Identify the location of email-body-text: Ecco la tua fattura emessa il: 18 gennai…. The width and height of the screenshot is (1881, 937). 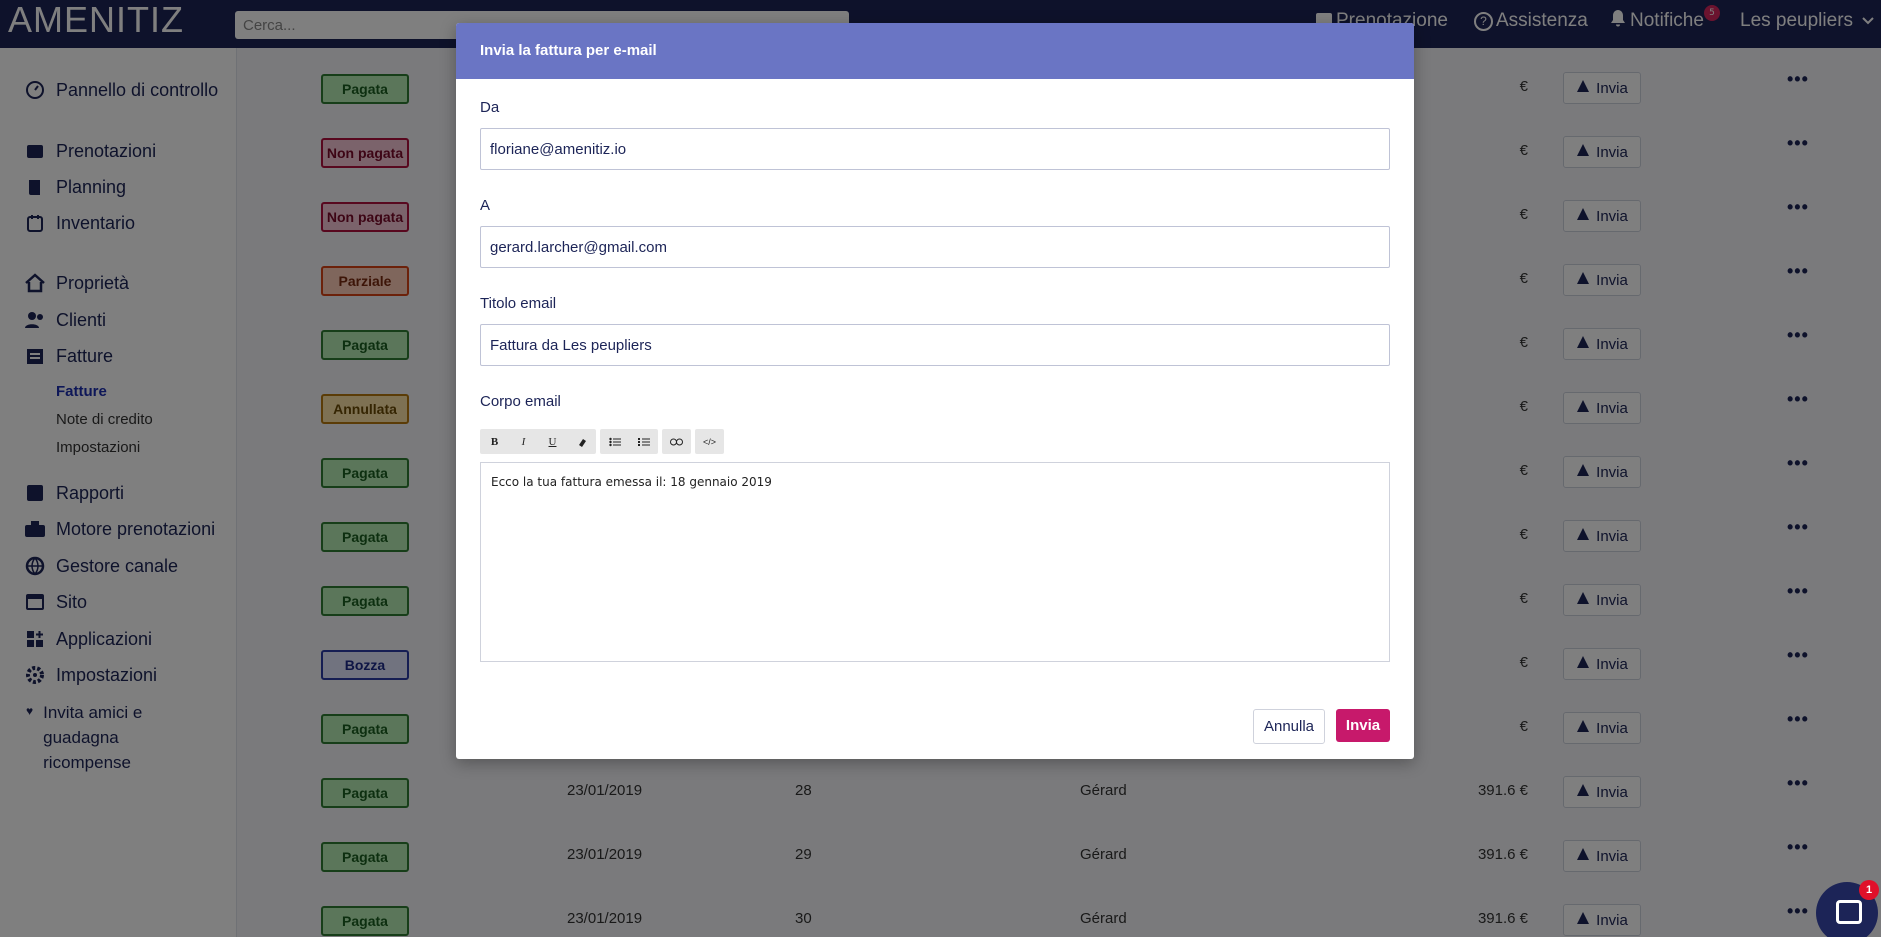
(631, 482).